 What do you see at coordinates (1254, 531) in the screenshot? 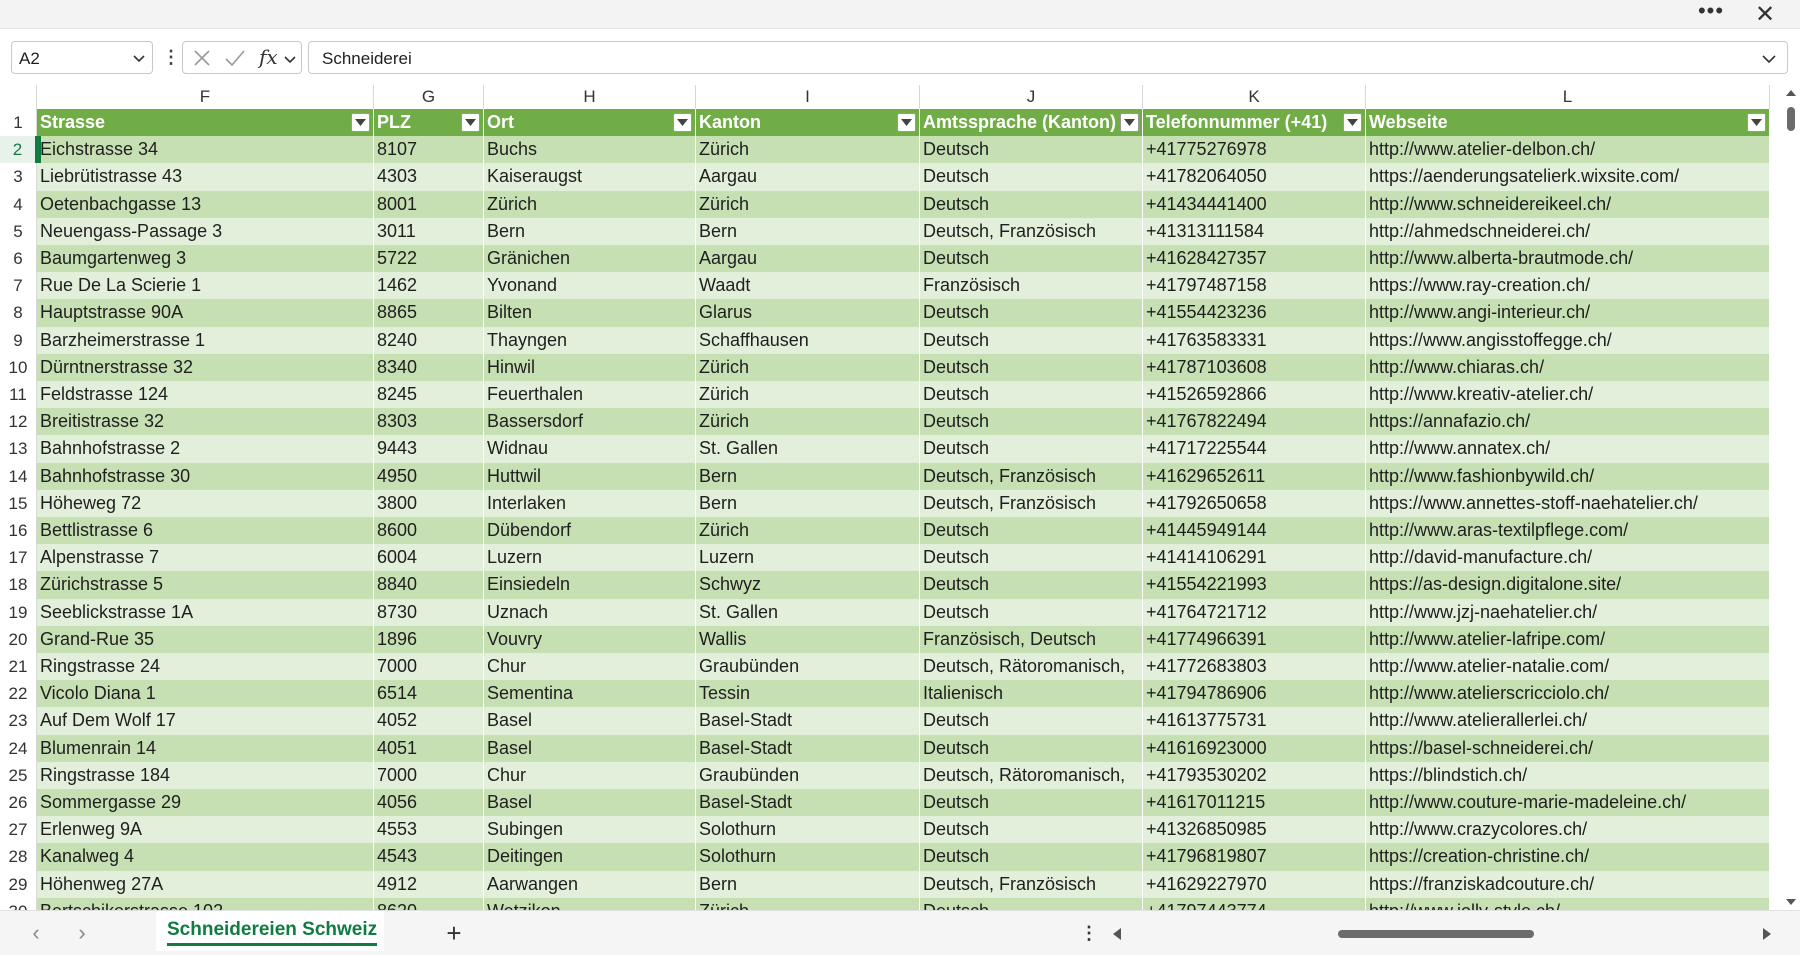
I see `table-cell: +41445949144` at bounding box center [1254, 531].